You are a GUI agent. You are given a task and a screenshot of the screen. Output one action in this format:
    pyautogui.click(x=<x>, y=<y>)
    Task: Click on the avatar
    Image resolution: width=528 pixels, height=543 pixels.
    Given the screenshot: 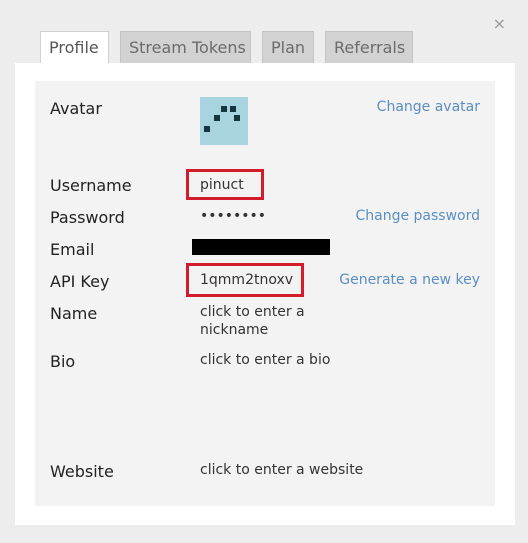 What is the action you would take?
    pyautogui.click(x=224, y=121)
    